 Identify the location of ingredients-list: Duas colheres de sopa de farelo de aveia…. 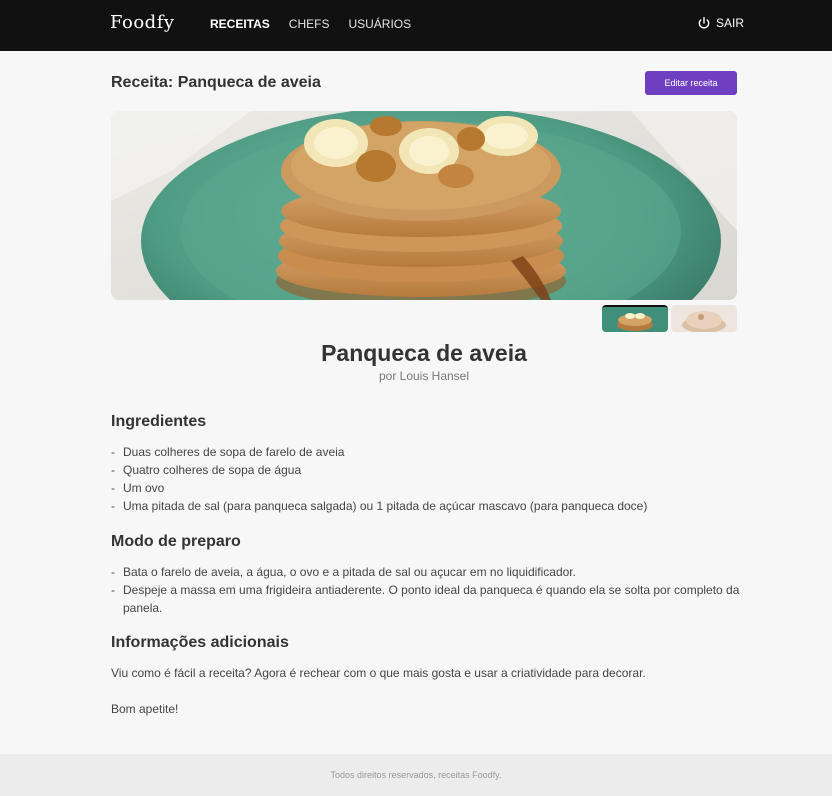
(426, 479).